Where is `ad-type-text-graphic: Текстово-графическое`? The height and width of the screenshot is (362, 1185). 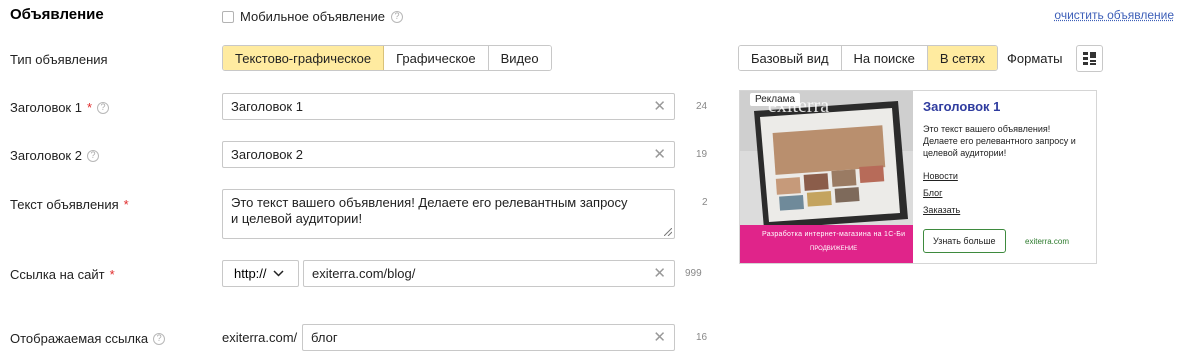
ad-type-text-graphic: Текстово-графическое is located at coordinates (304, 58).